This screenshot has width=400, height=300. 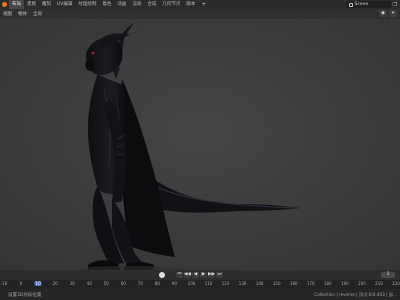 What do you see at coordinates (208, 283) in the screenshot?
I see `timeline-tick: 110` at bounding box center [208, 283].